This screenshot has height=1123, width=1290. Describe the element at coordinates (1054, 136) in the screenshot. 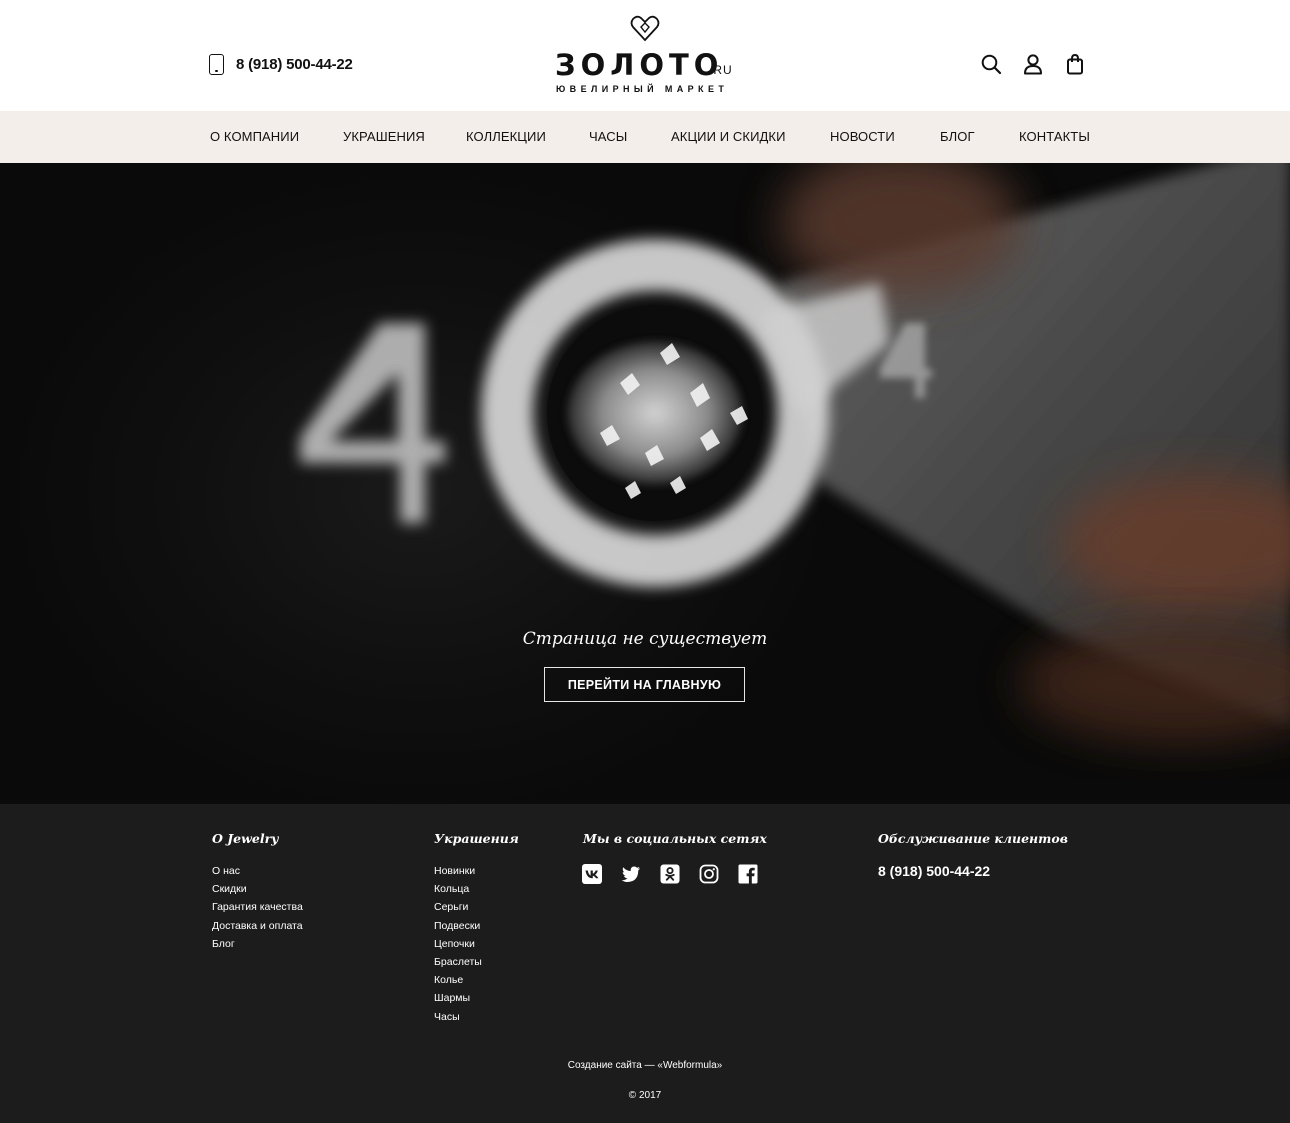

I see `nav-item-contacts: КОНТАКТЫ` at that location.